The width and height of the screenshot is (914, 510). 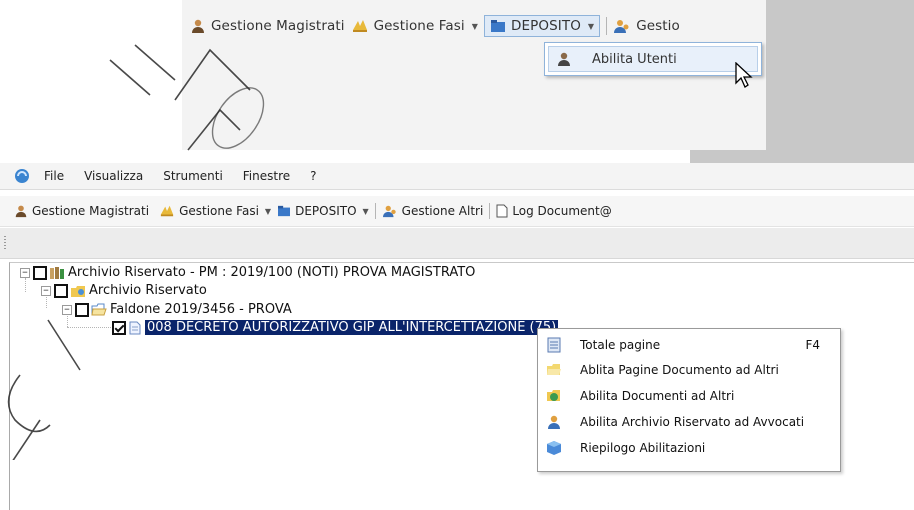 I want to click on zoom-gestione-altri-button: Gestio, so click(x=646, y=26).